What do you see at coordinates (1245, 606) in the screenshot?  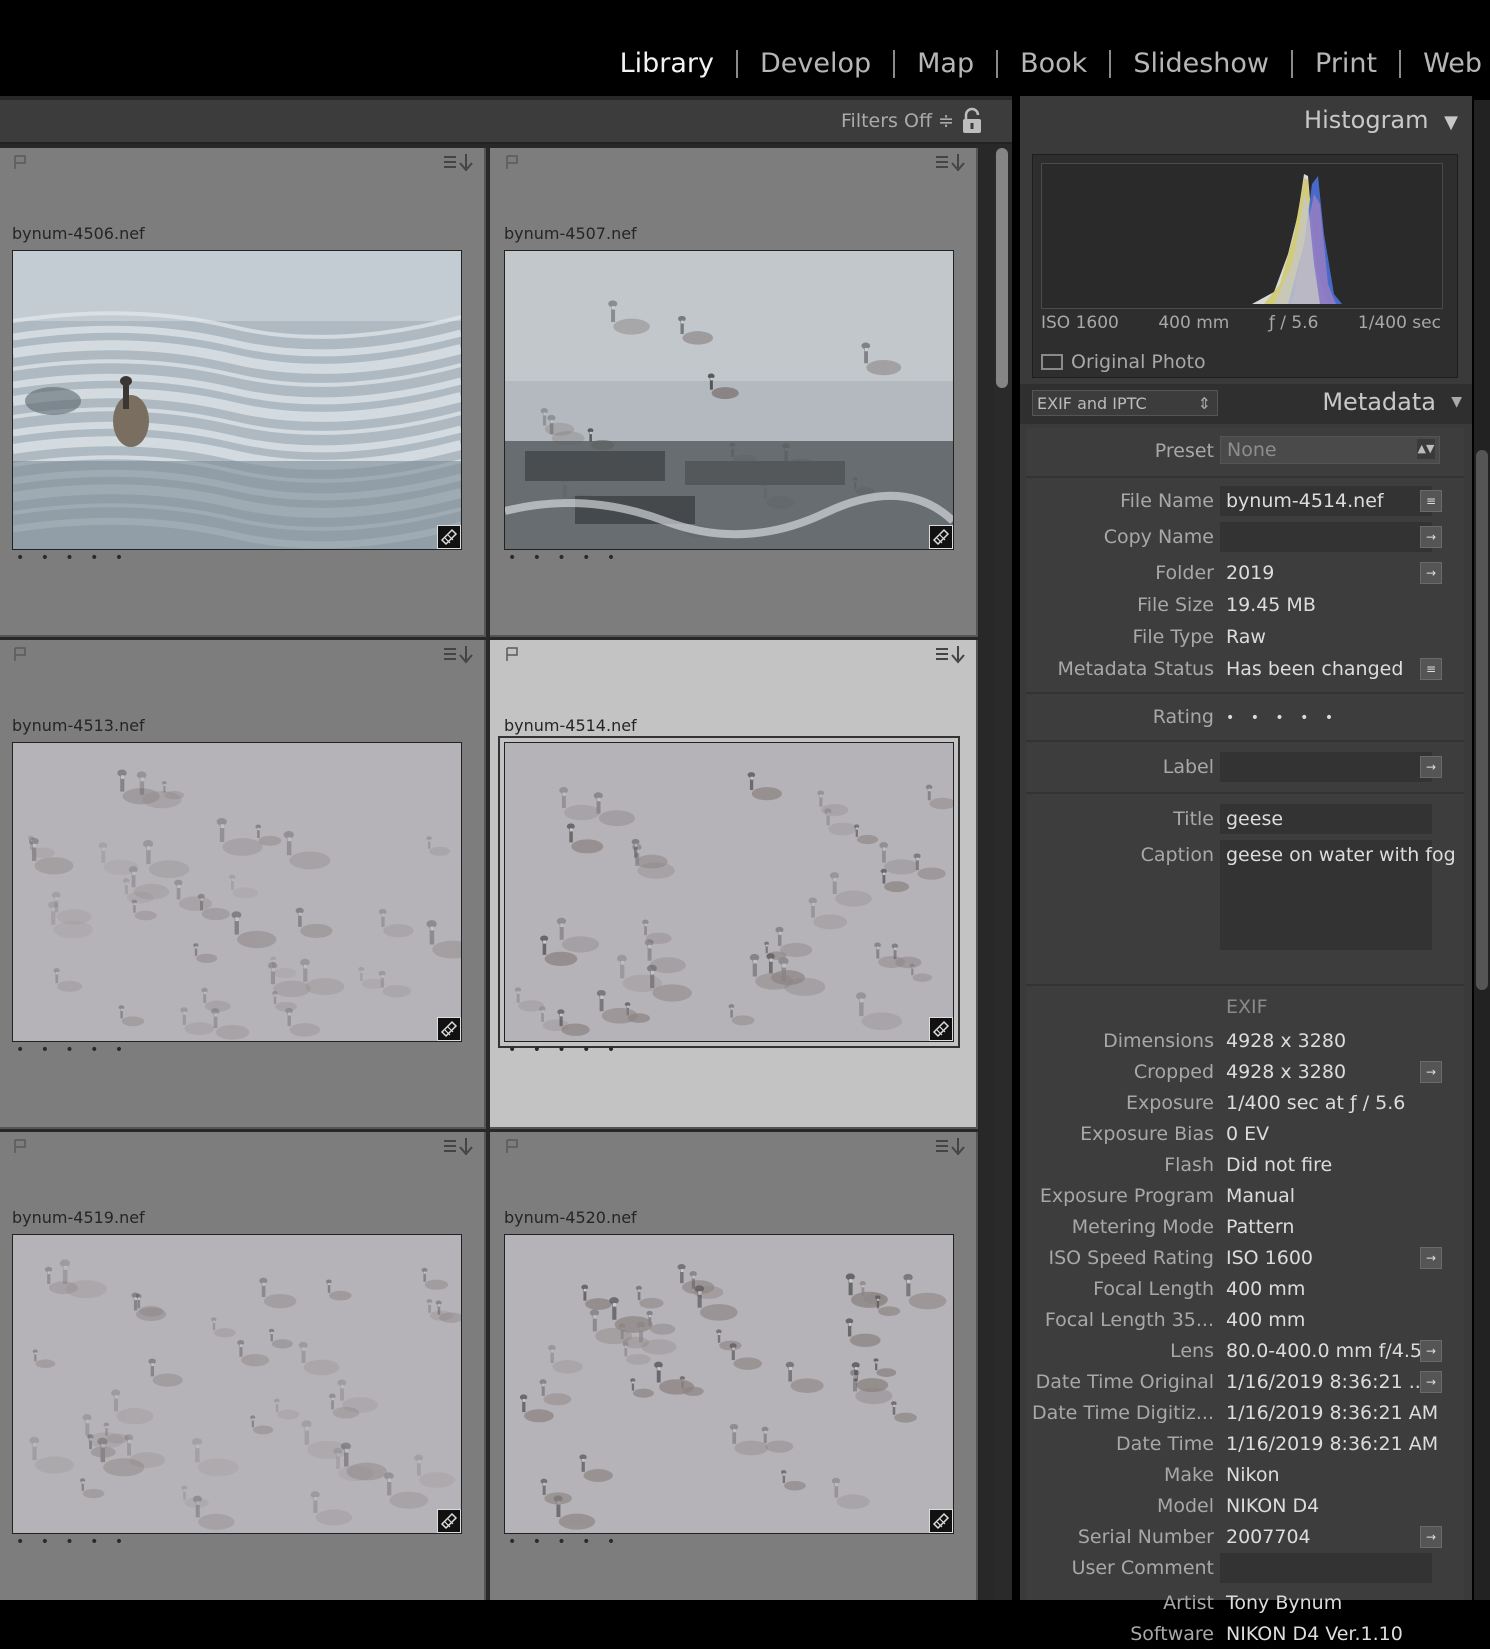 I see `meta-row-file-size: File Size 19.45 MB` at bounding box center [1245, 606].